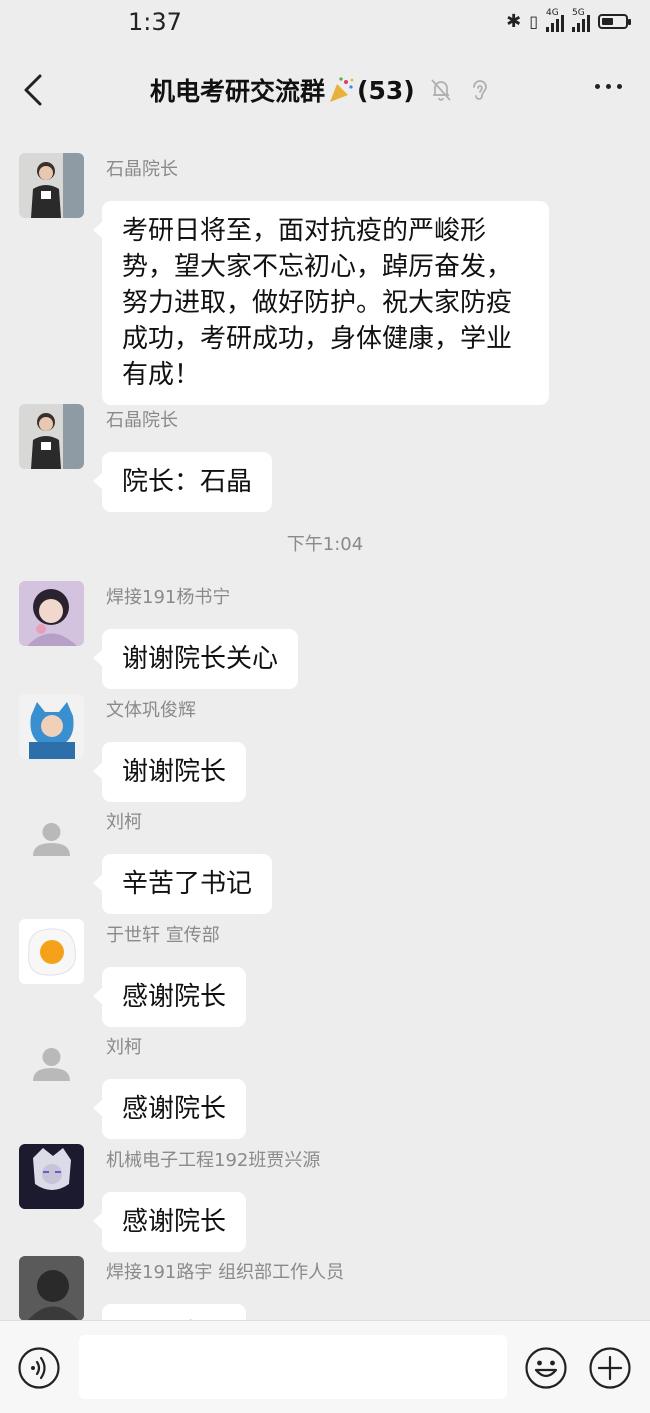 The height and width of the screenshot is (1413, 650). I want to click on sender-name: 机械电子工程192班贾兴源, so click(213, 1160).